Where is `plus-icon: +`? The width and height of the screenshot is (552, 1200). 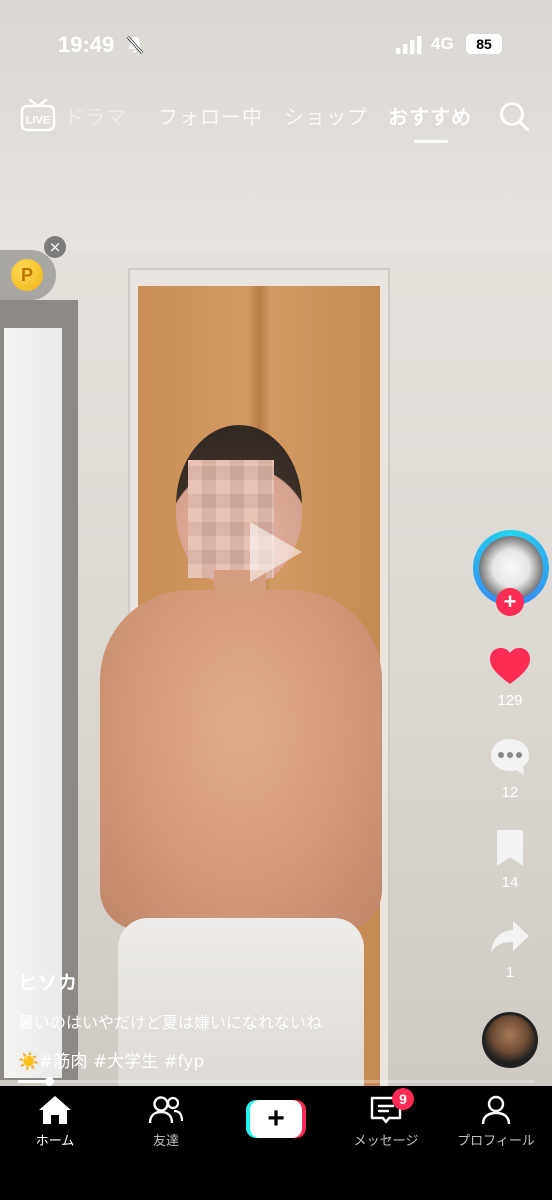 plus-icon: + is located at coordinates (276, 1119).